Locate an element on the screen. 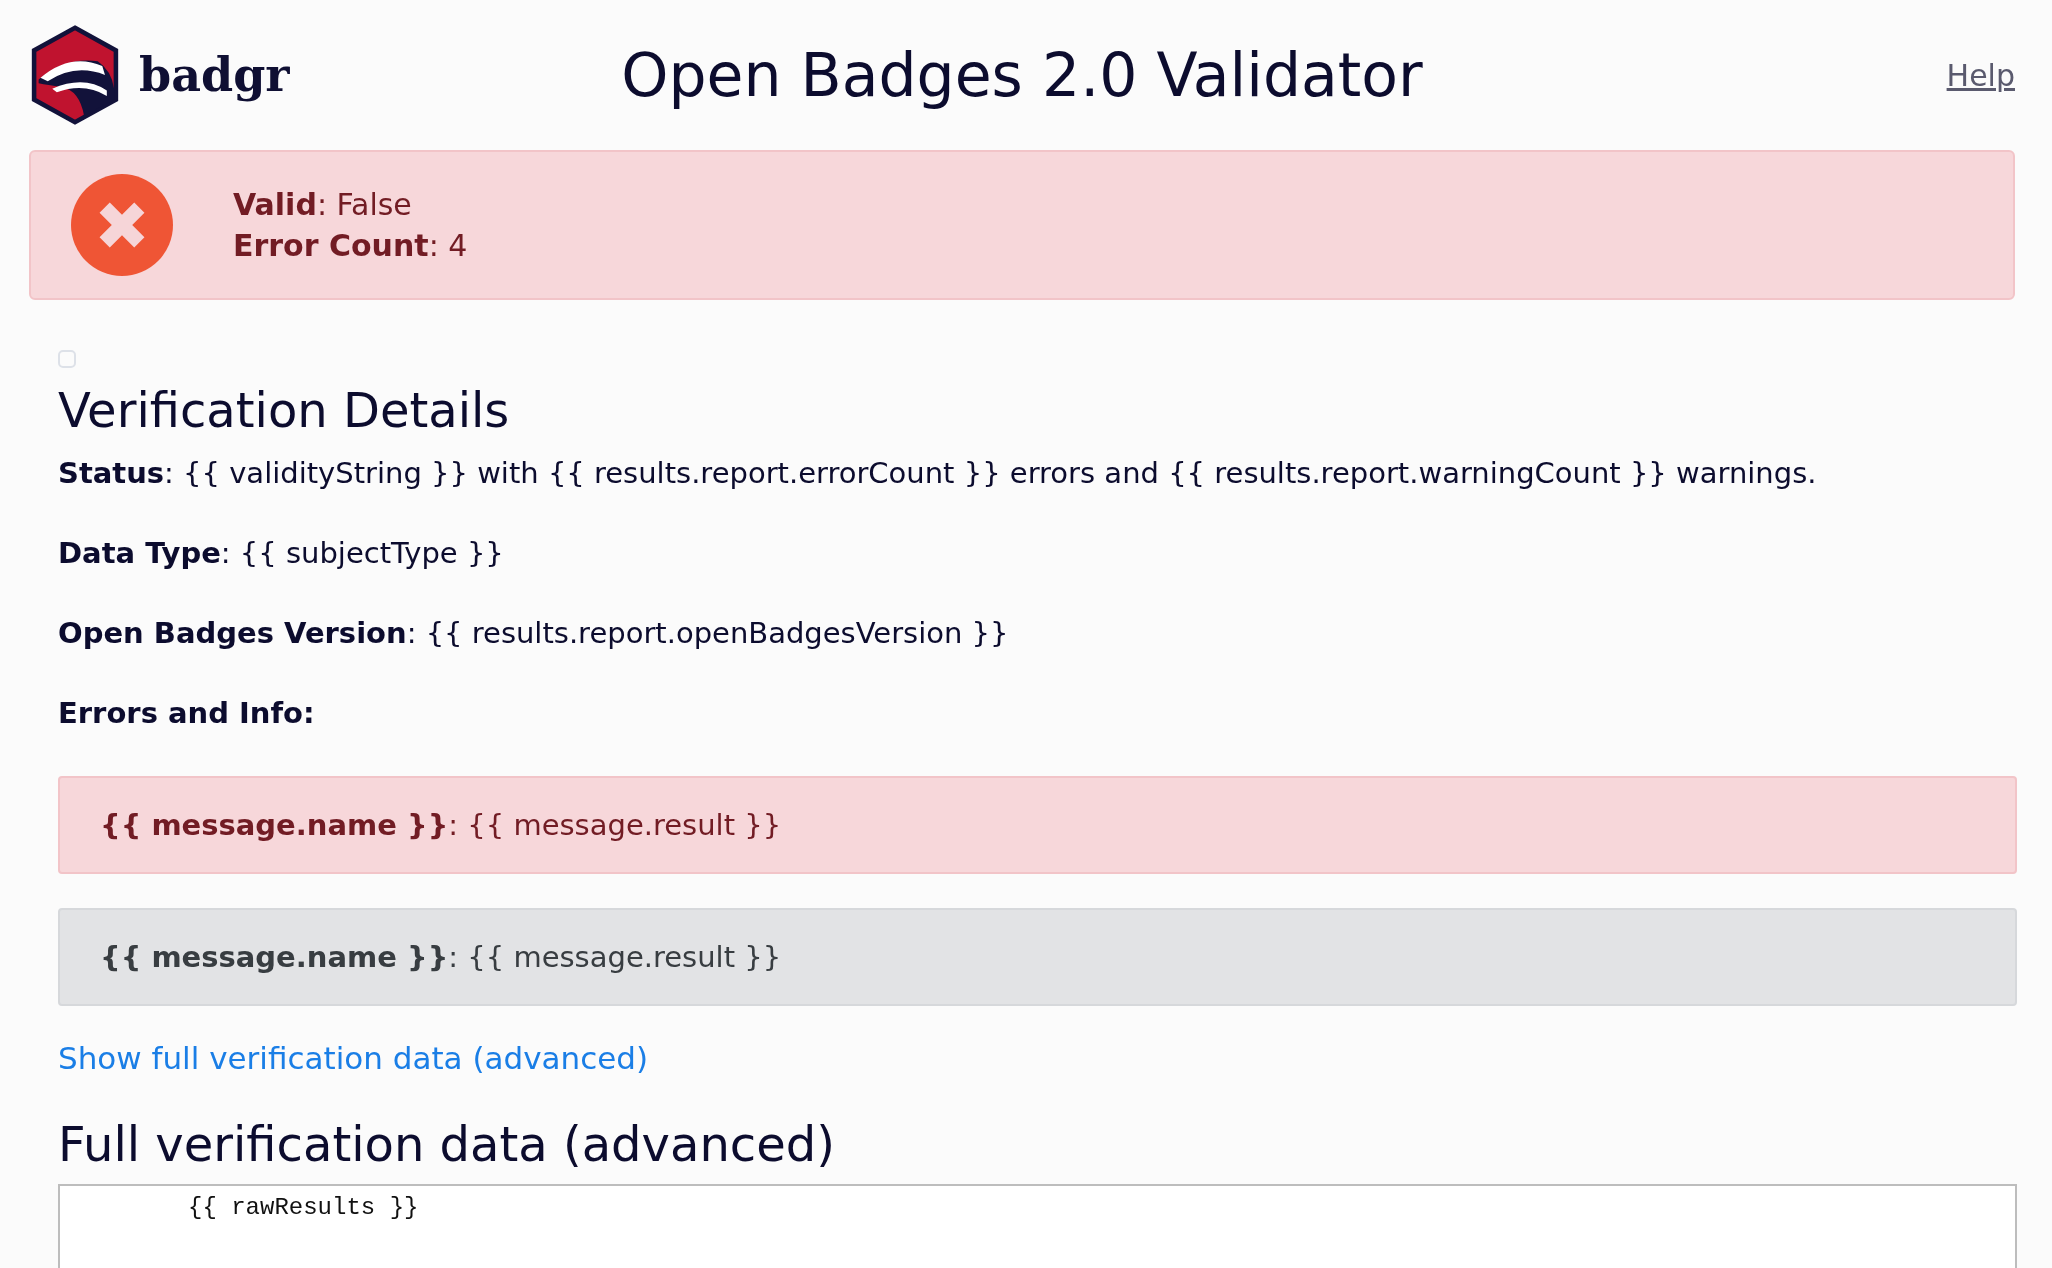 This screenshot has width=2052, height=1268. raw-data-text: {{ rawResults }} is located at coordinates (303, 1207).